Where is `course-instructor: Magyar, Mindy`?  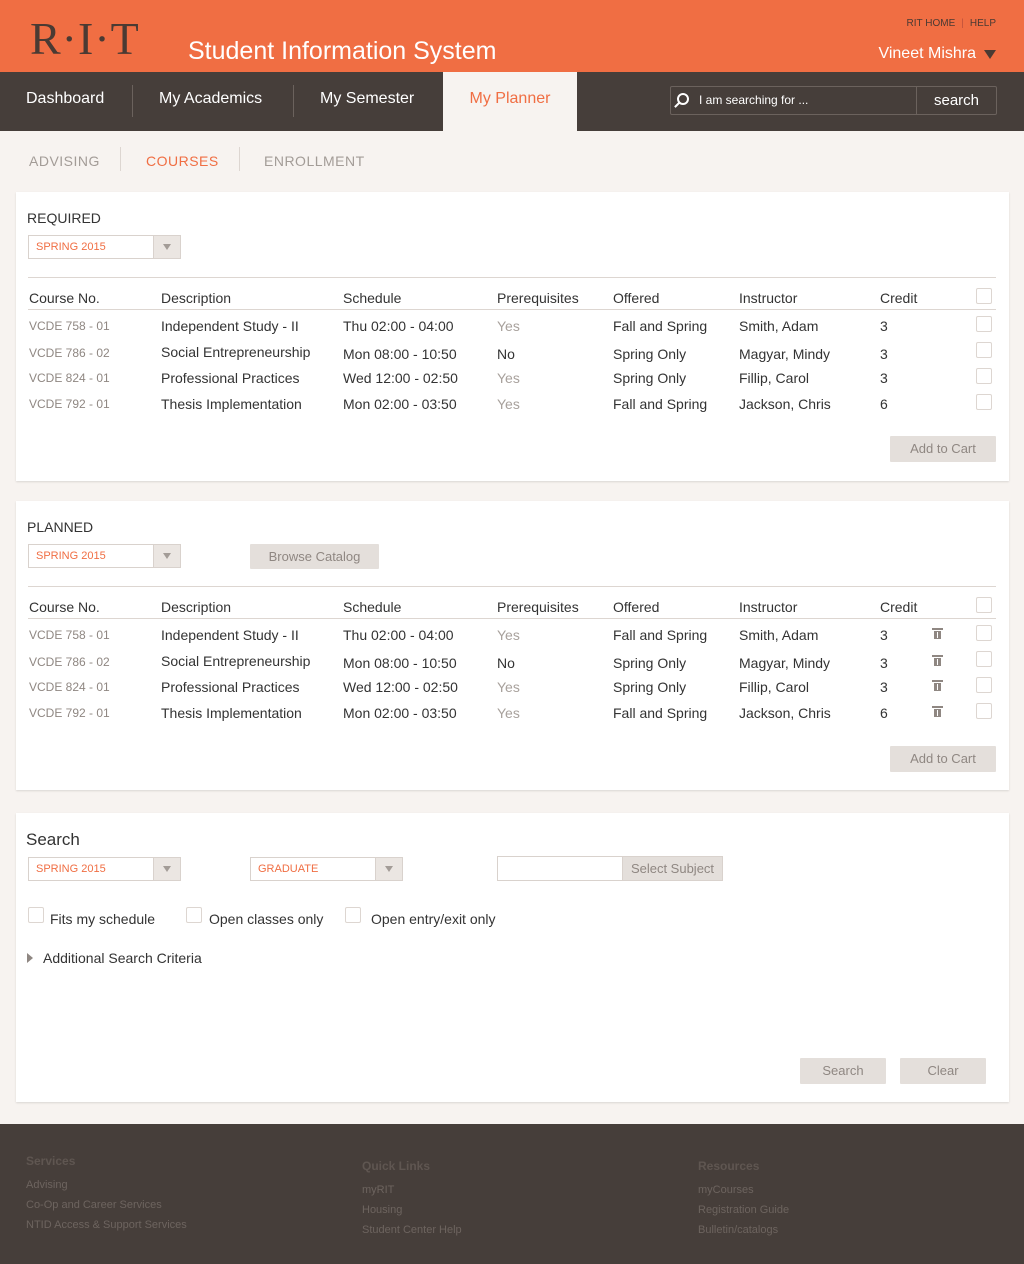
course-instructor: Magyar, Mindy is located at coordinates (785, 354).